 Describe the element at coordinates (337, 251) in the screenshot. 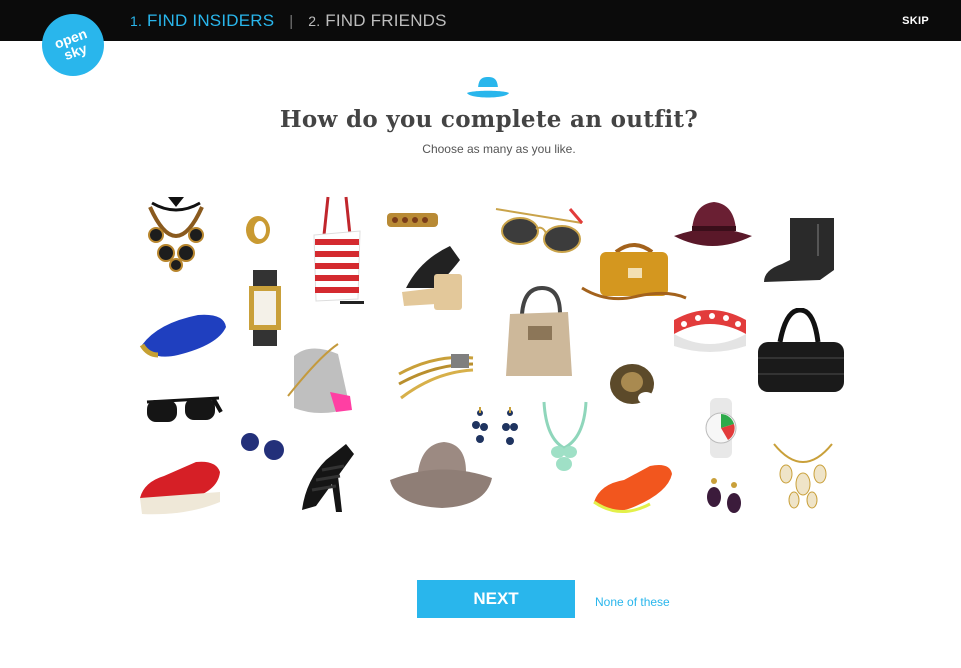

I see `striped-tote-item` at that location.